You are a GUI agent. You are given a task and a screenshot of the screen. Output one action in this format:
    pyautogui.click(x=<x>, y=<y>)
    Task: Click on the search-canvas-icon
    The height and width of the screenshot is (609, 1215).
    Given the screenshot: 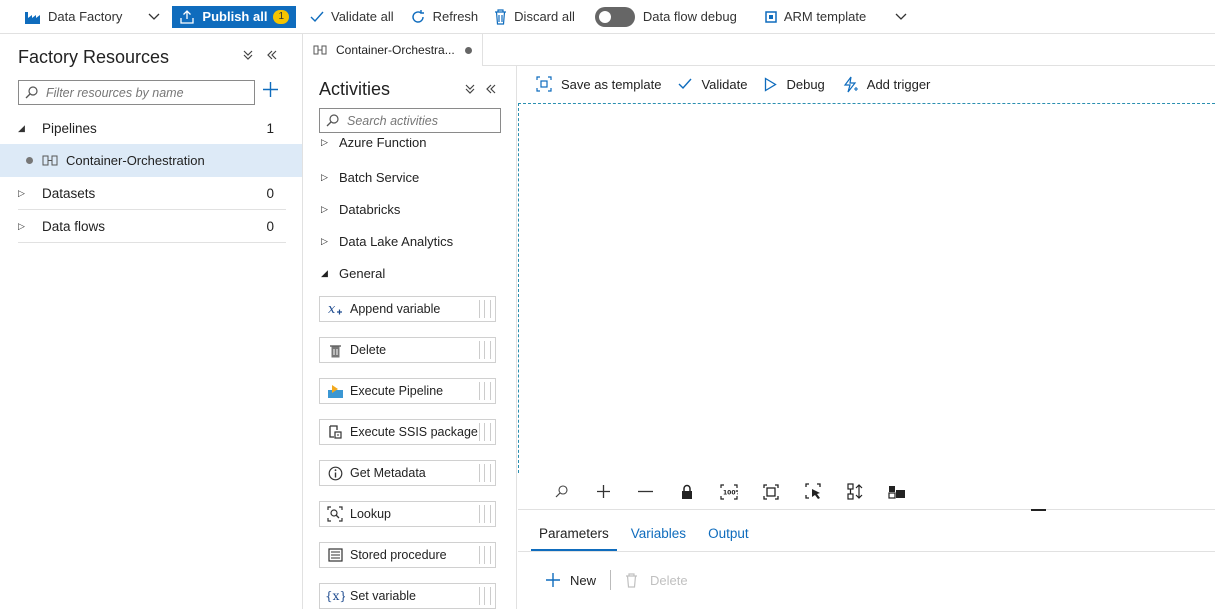 What is the action you would take?
    pyautogui.click(x=561, y=491)
    